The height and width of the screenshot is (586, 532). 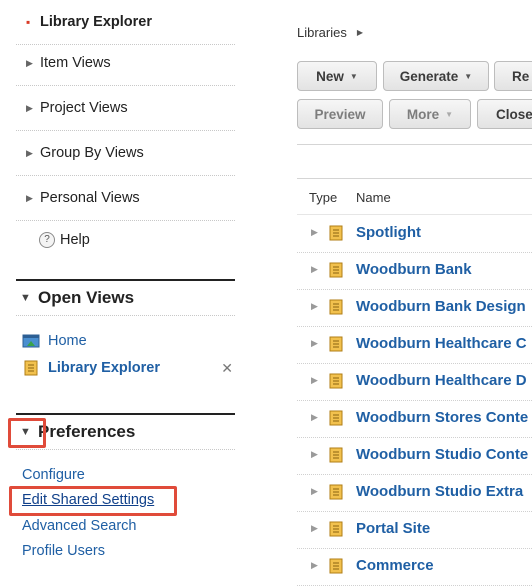 I want to click on nav-library-explorer: ▪ Library Explorer, so click(x=125, y=22).